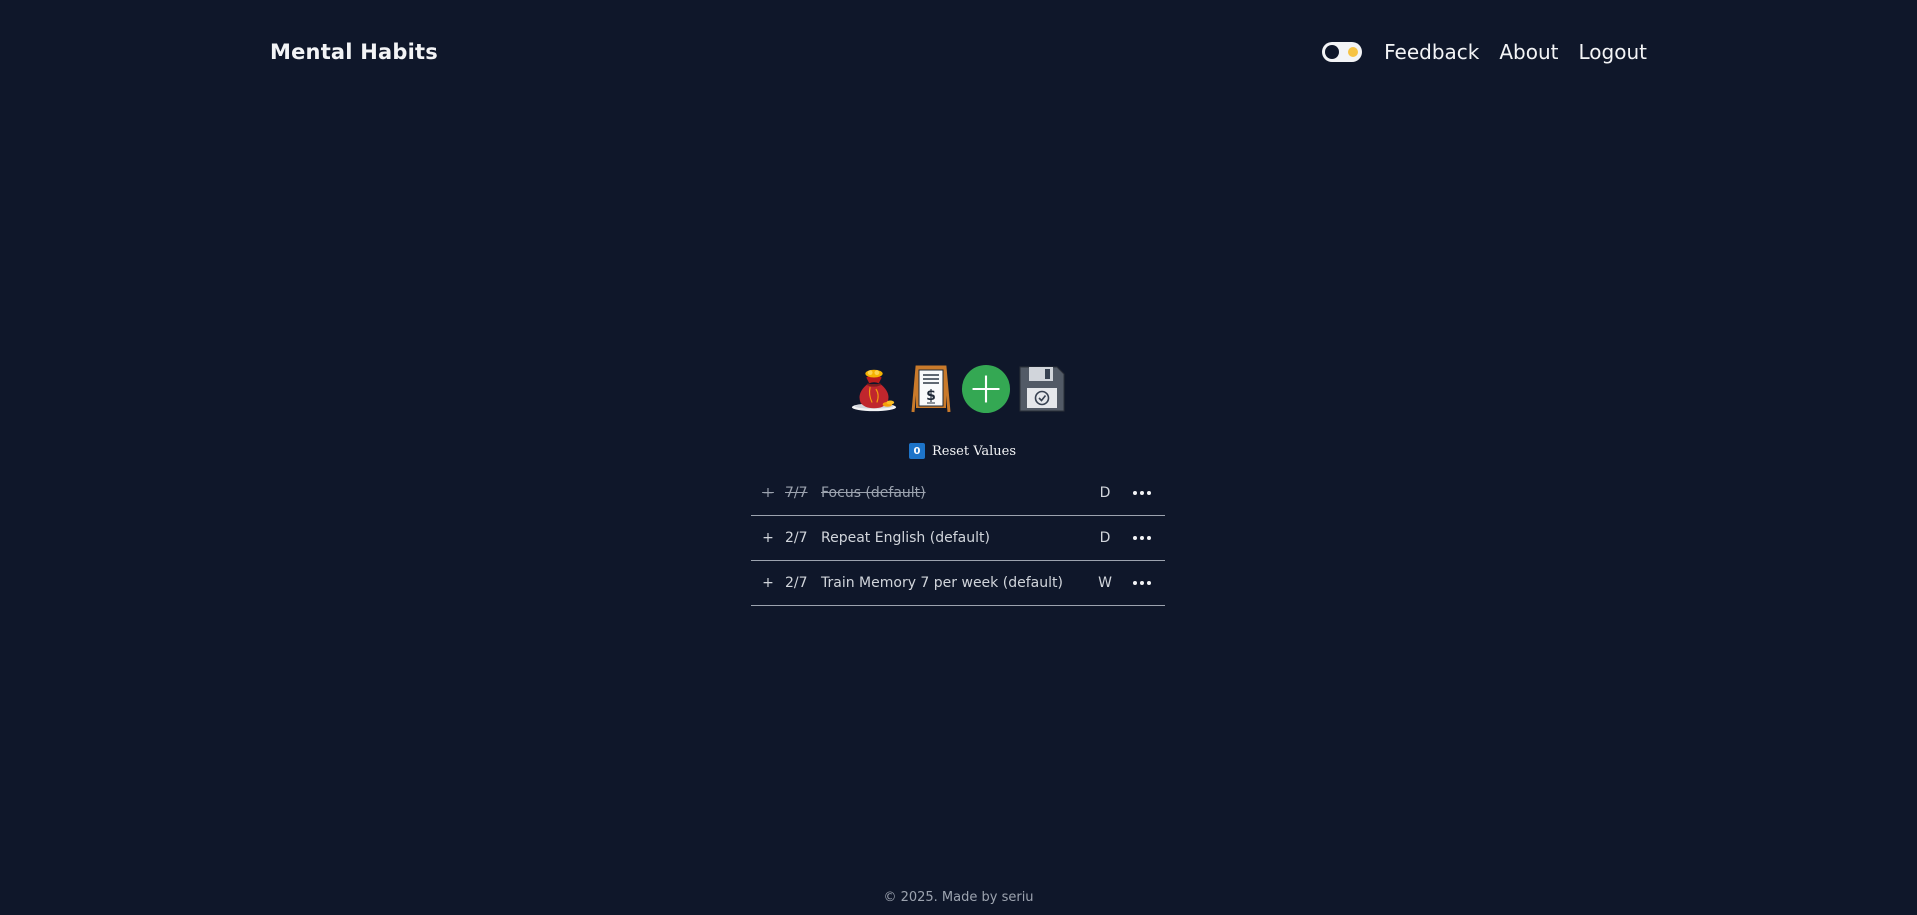 This screenshot has width=1917, height=915. I want to click on logout-link: Logout, so click(1613, 52).